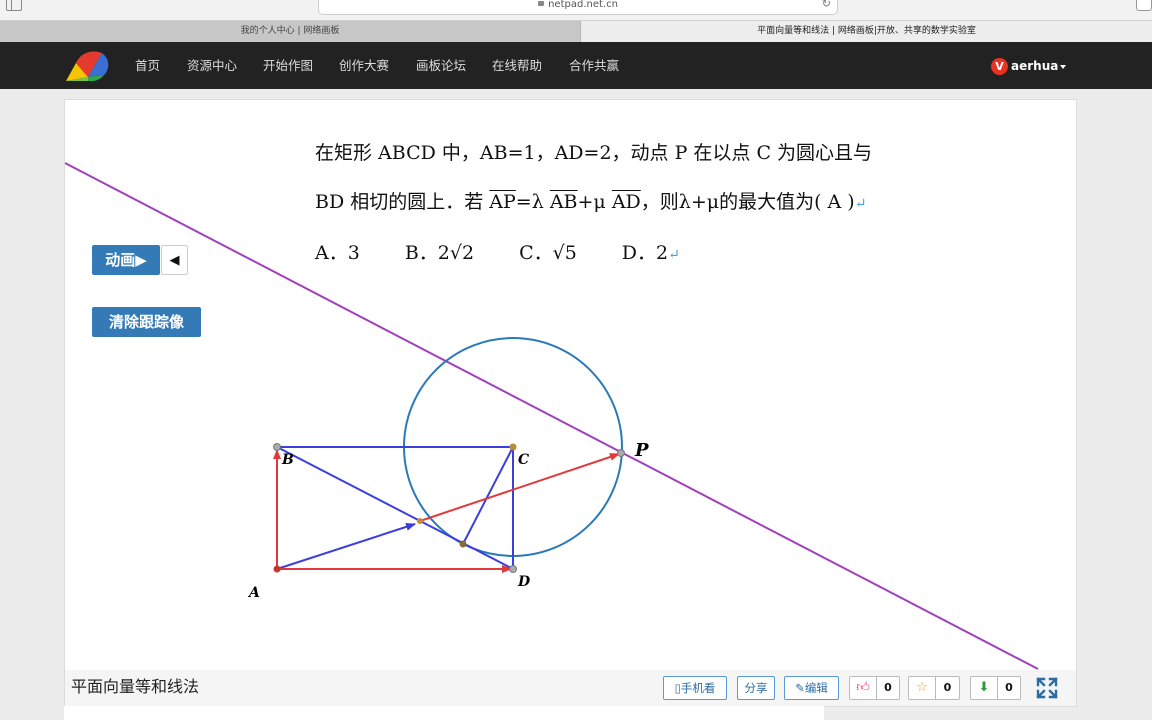 The width and height of the screenshot is (1152, 720). What do you see at coordinates (146, 322) in the screenshot?
I see `clear-trace-button: 清除跟踪像` at bounding box center [146, 322].